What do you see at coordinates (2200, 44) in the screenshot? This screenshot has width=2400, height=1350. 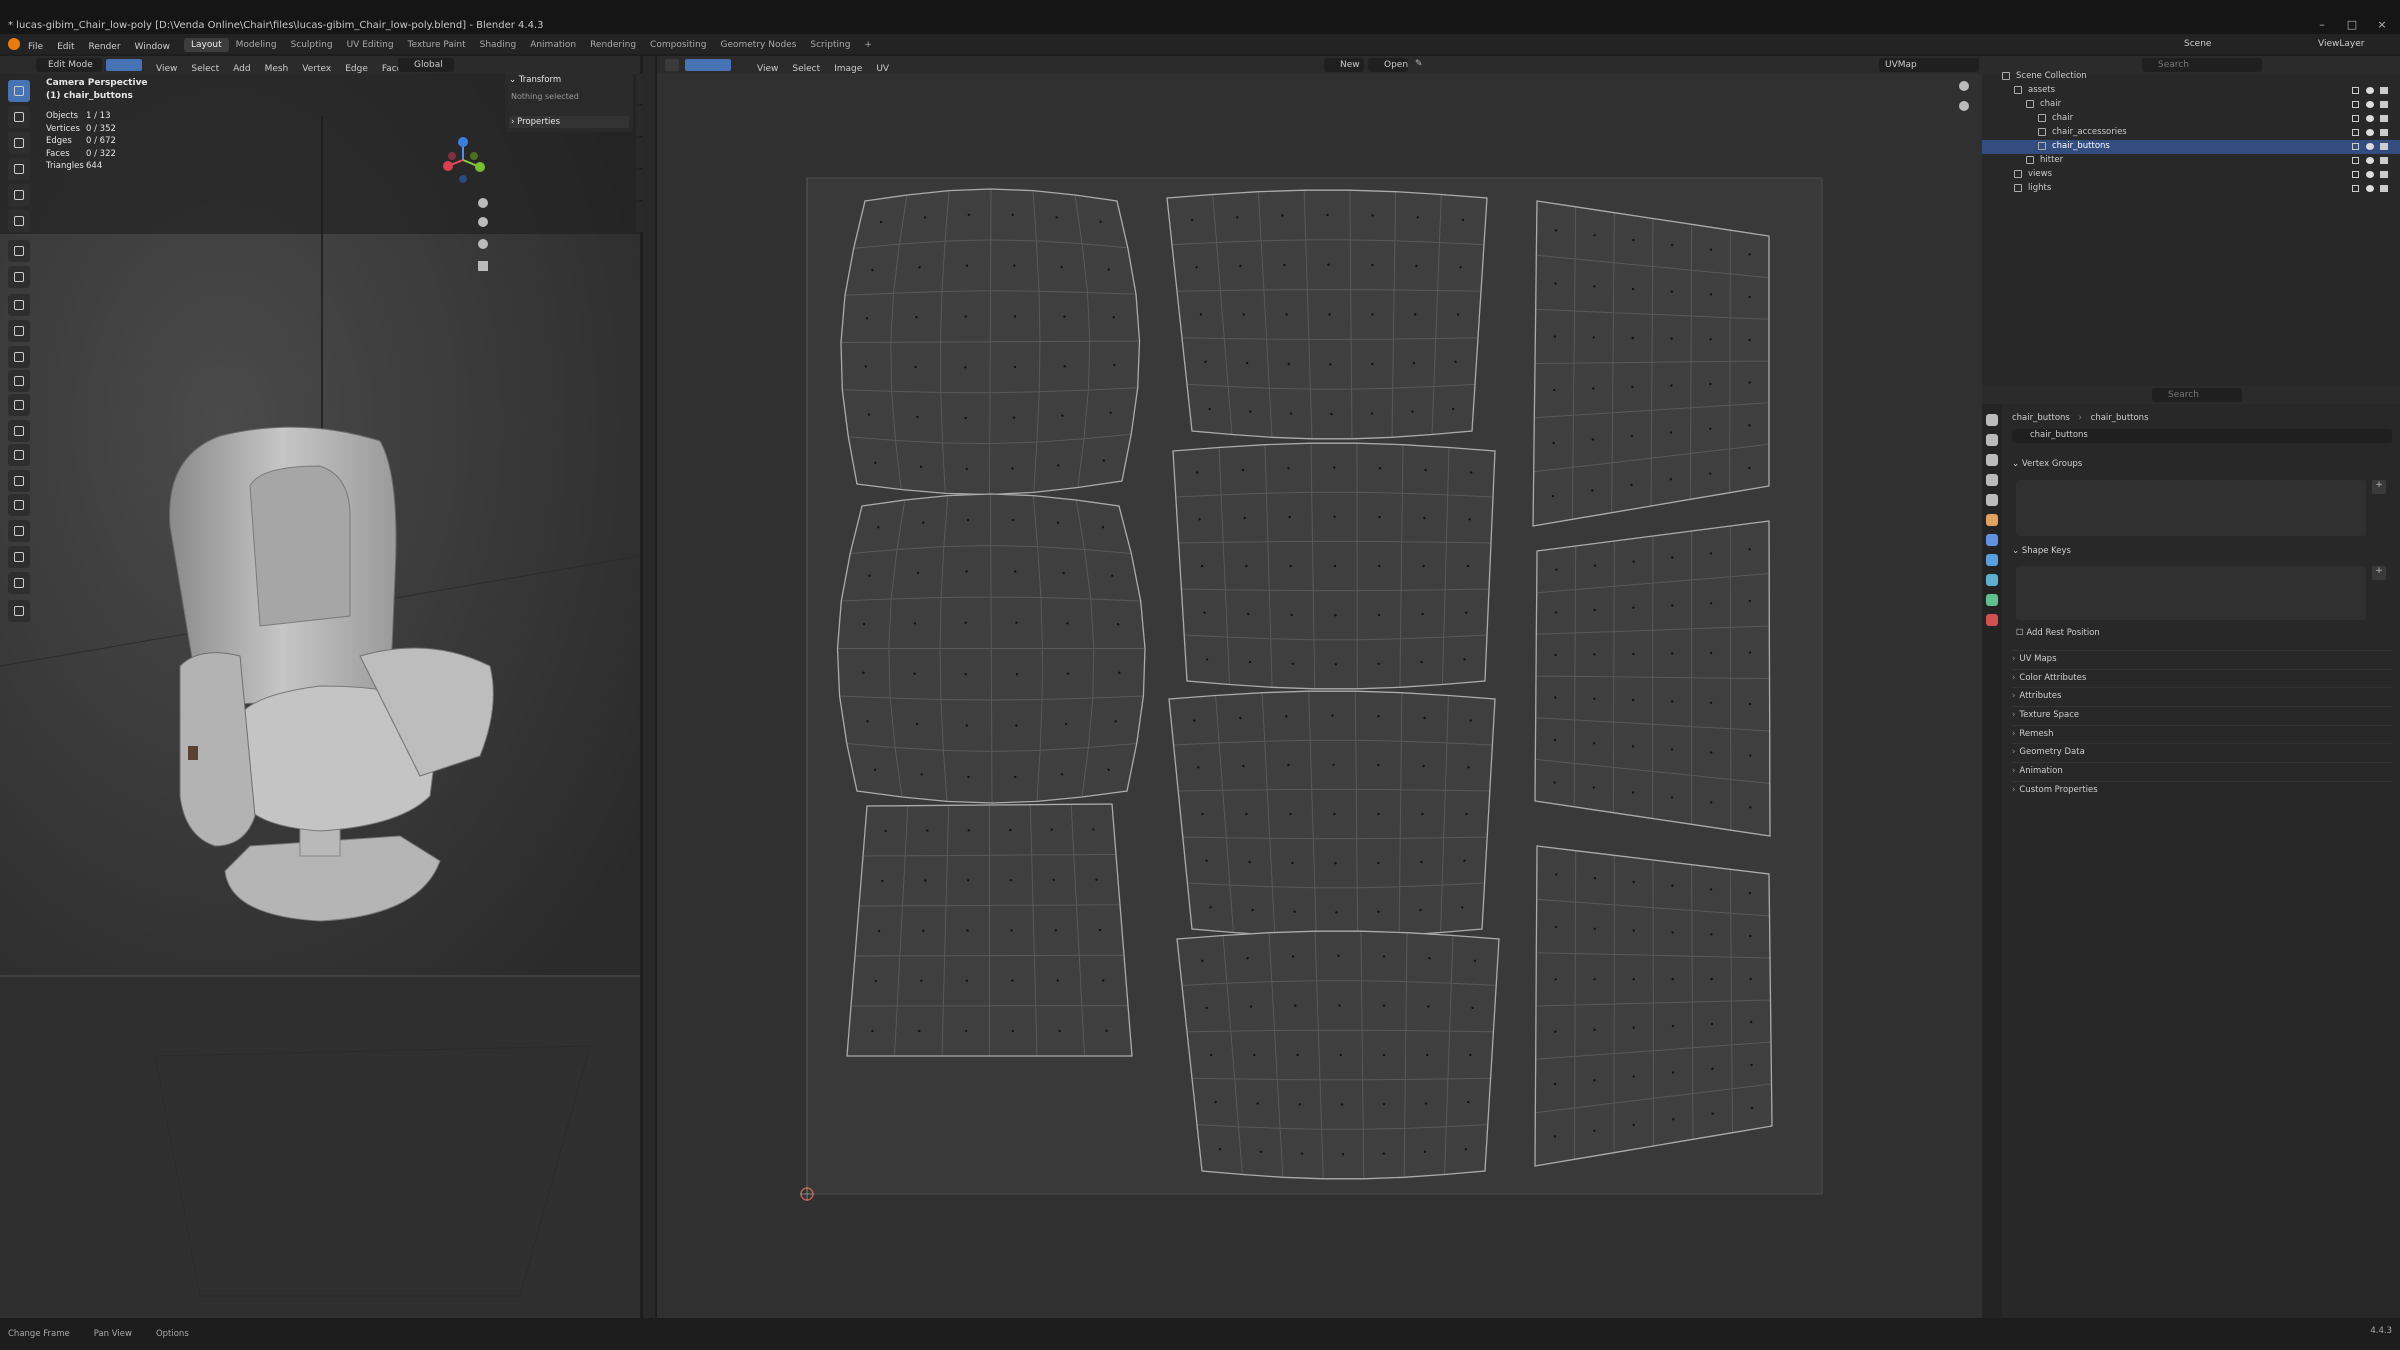 I see `scene-selector: Scene` at bounding box center [2200, 44].